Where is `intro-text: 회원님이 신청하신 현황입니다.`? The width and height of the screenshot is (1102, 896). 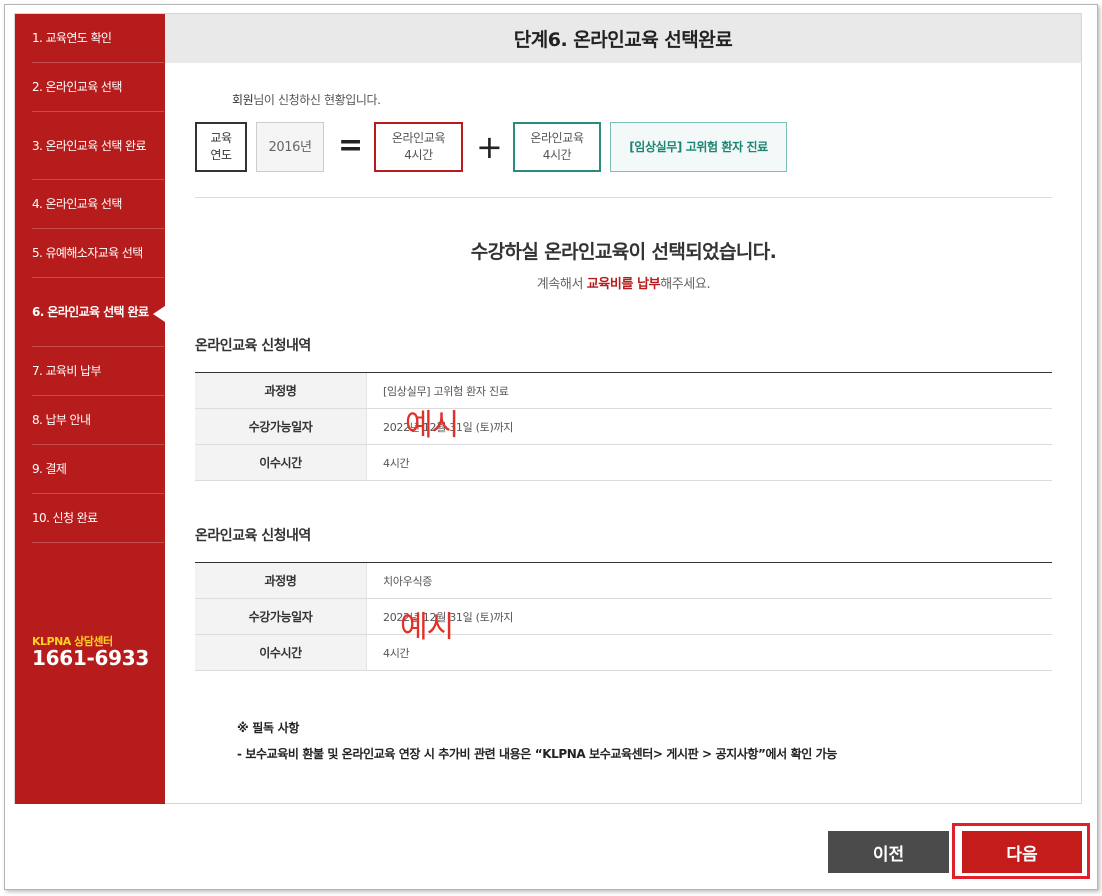
intro-text: 회원님이 신청하신 현황입니다. is located at coordinates (306, 99).